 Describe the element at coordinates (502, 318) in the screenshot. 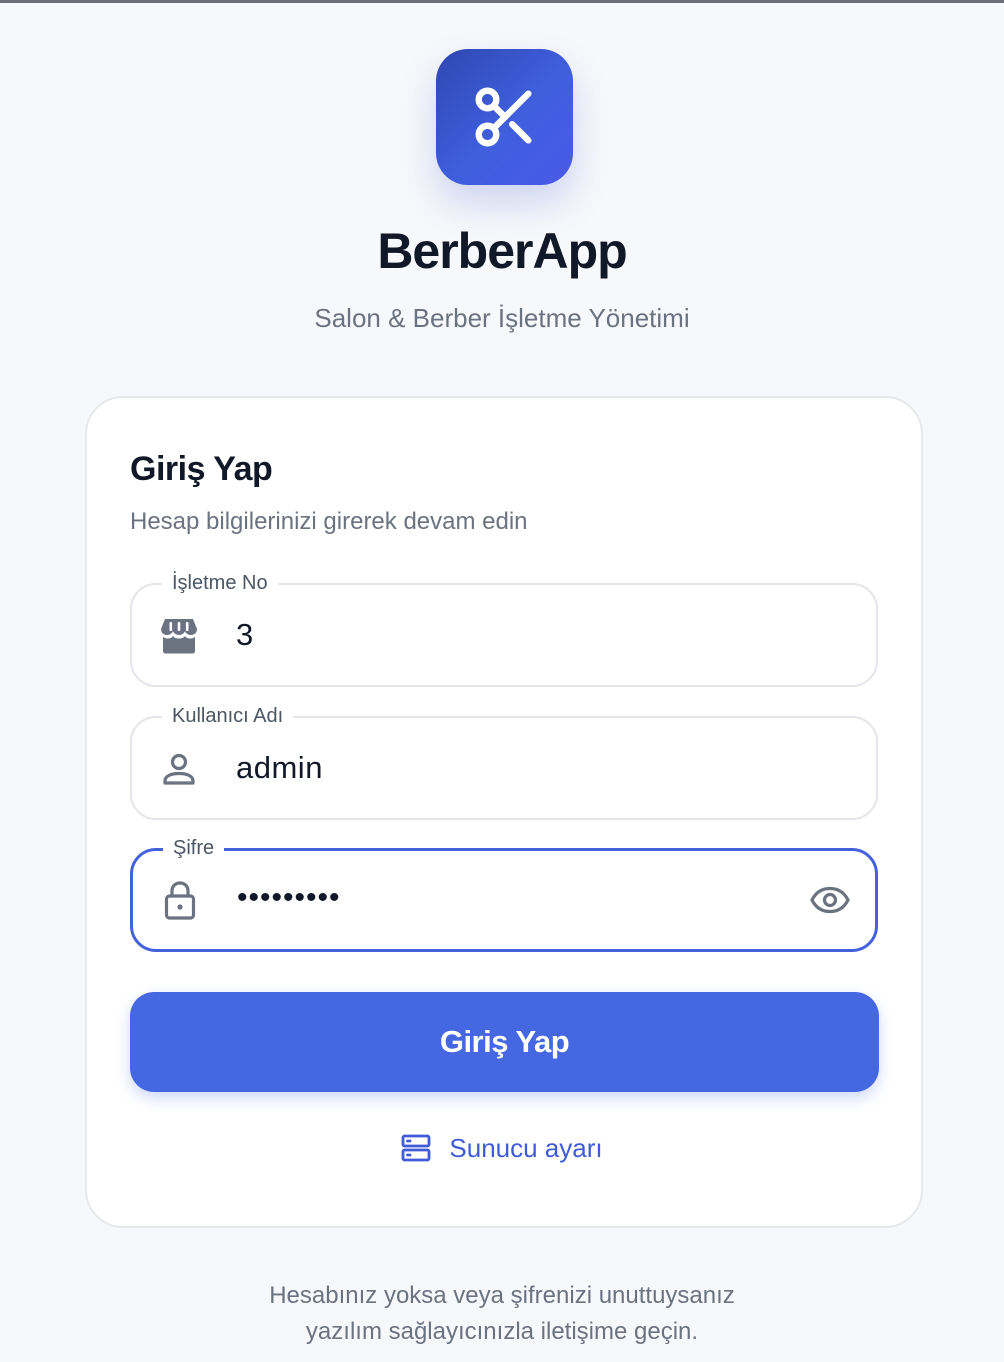

I see `app-subtitle: Salon & Berber İşletme Yönetimi` at that location.